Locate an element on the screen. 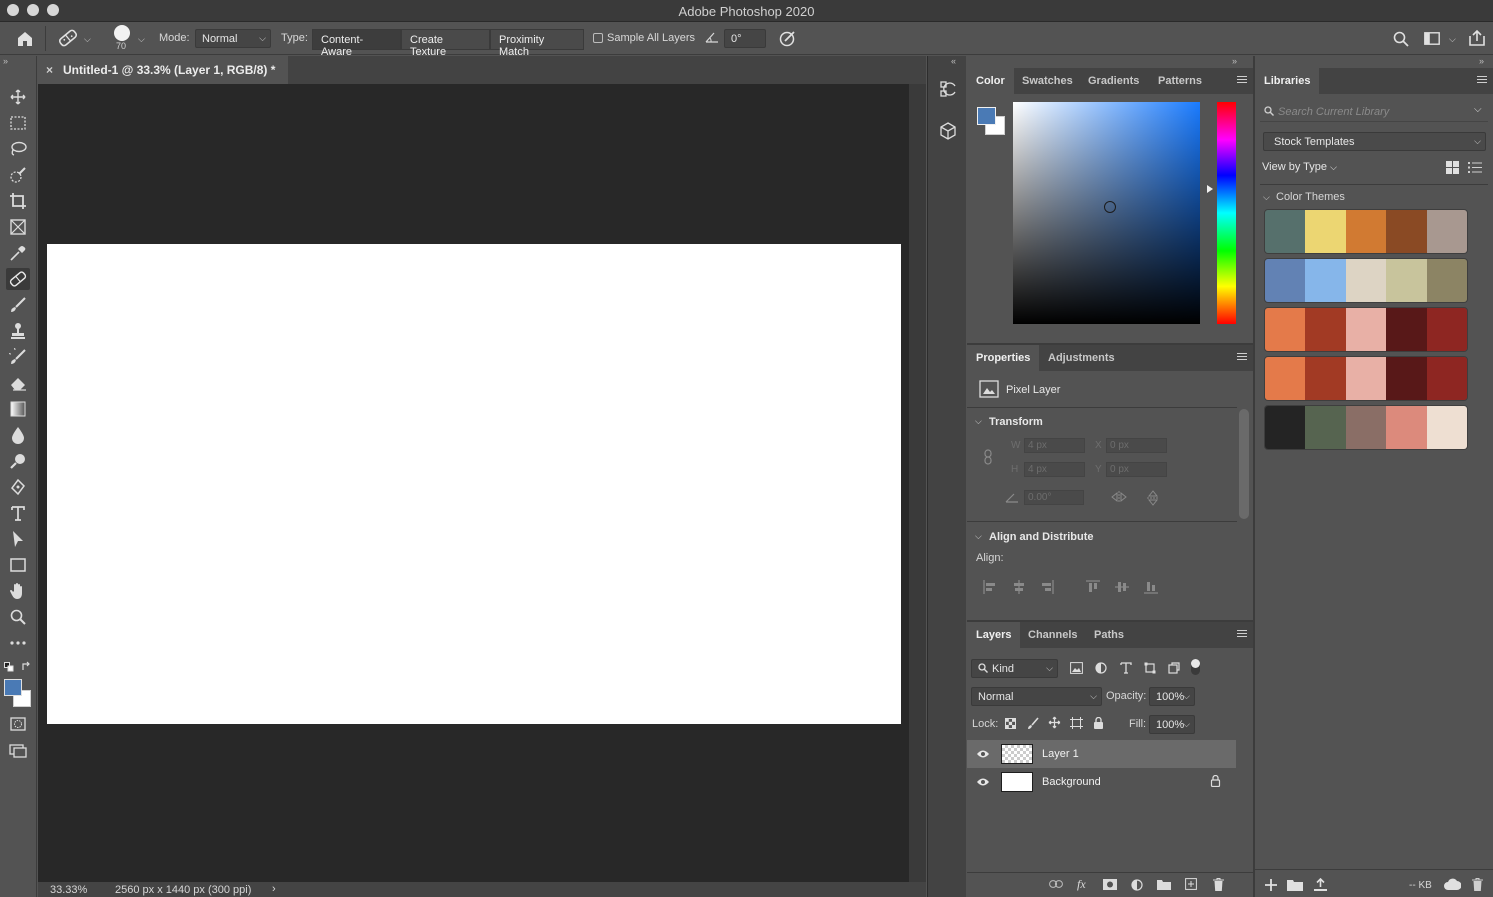 This screenshot has width=1493, height=897. foreground-color-swatch is located at coordinates (13, 687).